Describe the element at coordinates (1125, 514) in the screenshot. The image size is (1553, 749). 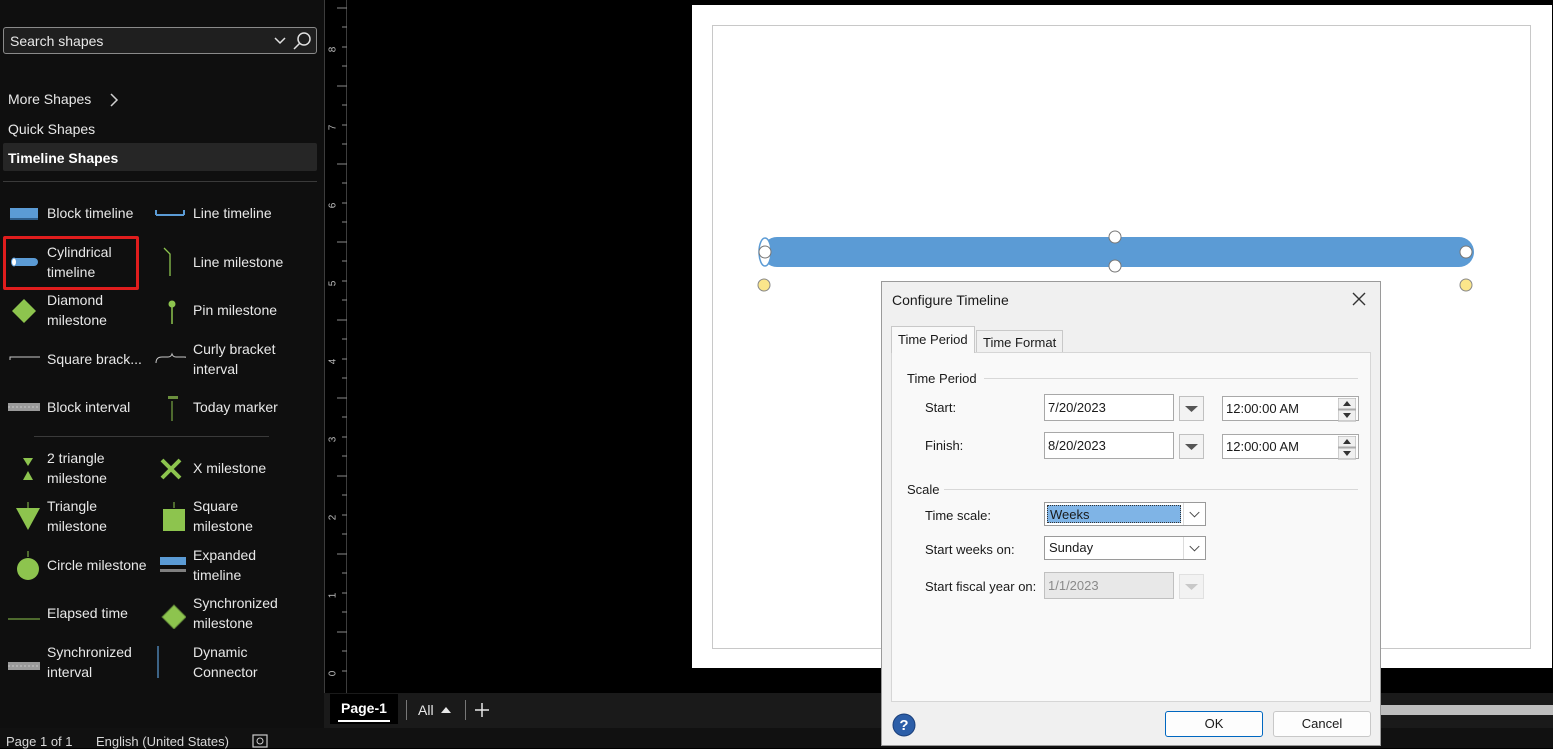
I see `time-scale-select: Weeks` at that location.